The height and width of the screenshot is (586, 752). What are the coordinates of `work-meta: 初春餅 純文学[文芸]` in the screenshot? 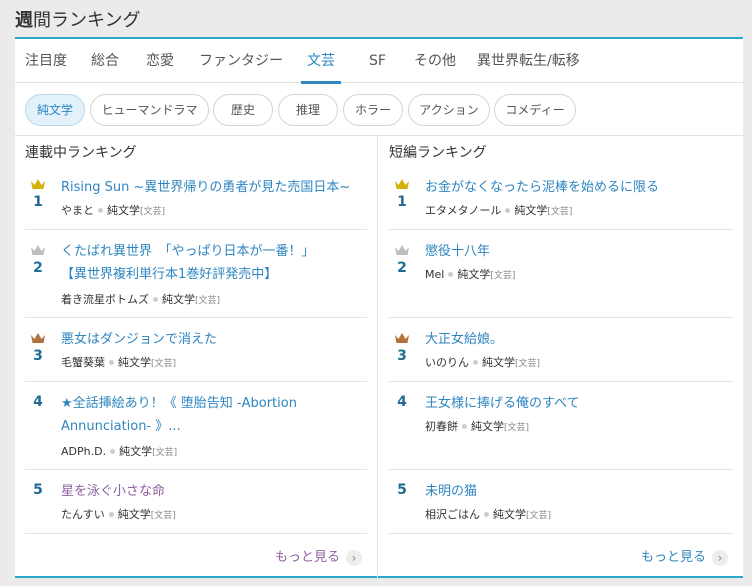 It's located at (477, 426).